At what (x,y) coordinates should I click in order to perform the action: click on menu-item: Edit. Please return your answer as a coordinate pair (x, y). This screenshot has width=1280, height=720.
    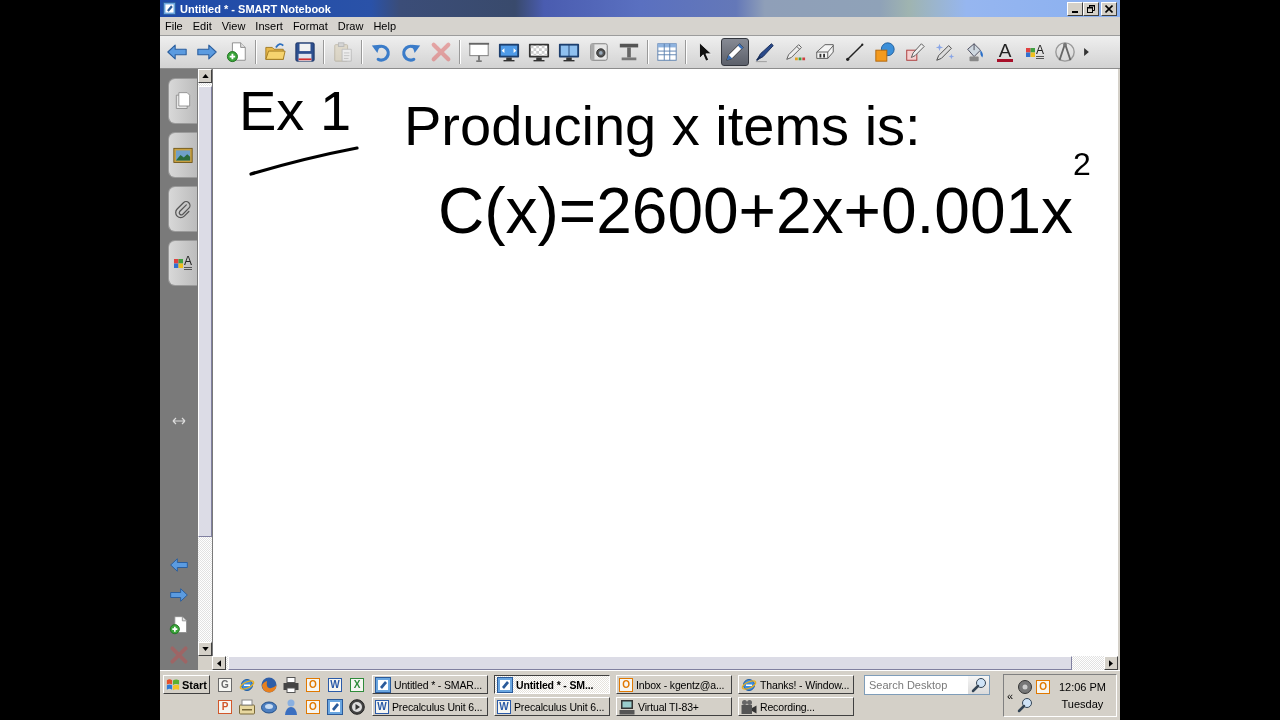
    Looking at the image, I should click on (202, 26).